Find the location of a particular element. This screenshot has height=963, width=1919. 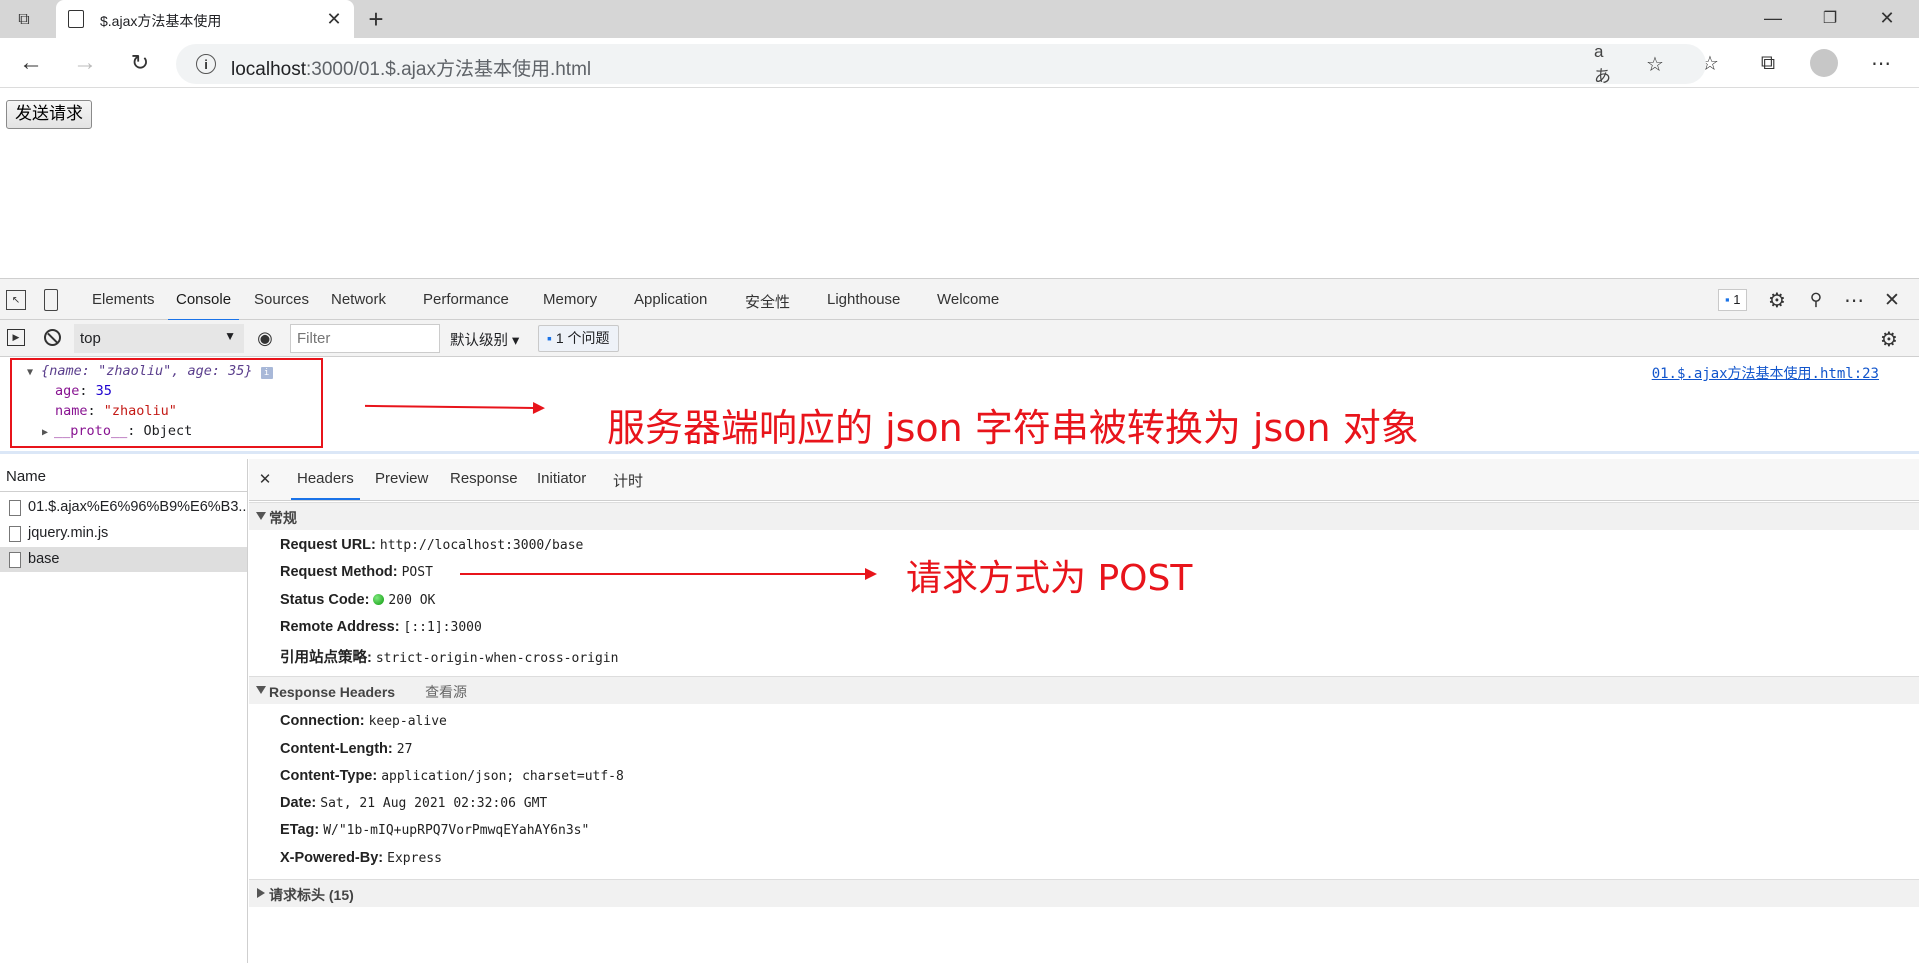

restore-icon: ❐ is located at coordinates (1830, 18).